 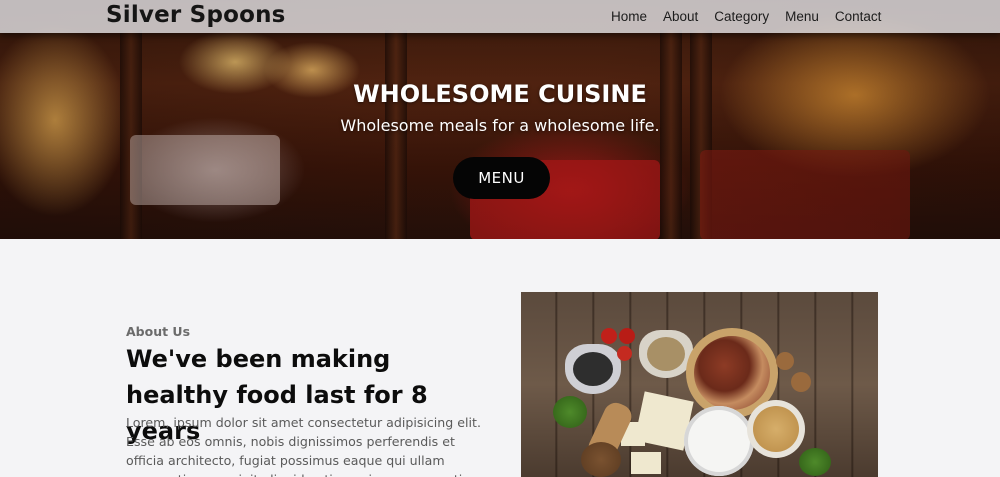 I want to click on about-food-image, so click(x=699, y=384).